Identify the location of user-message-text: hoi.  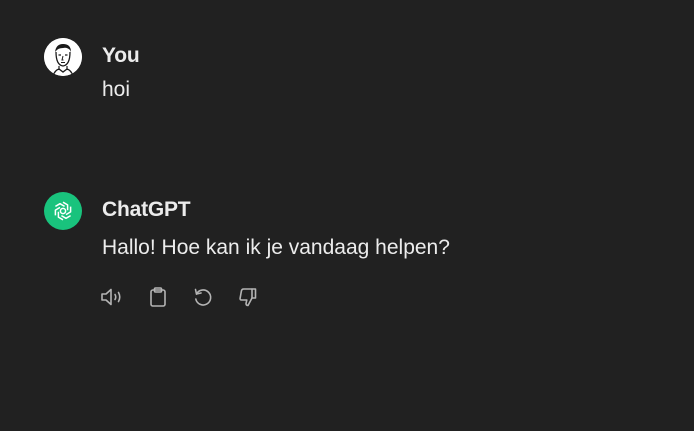
(116, 89).